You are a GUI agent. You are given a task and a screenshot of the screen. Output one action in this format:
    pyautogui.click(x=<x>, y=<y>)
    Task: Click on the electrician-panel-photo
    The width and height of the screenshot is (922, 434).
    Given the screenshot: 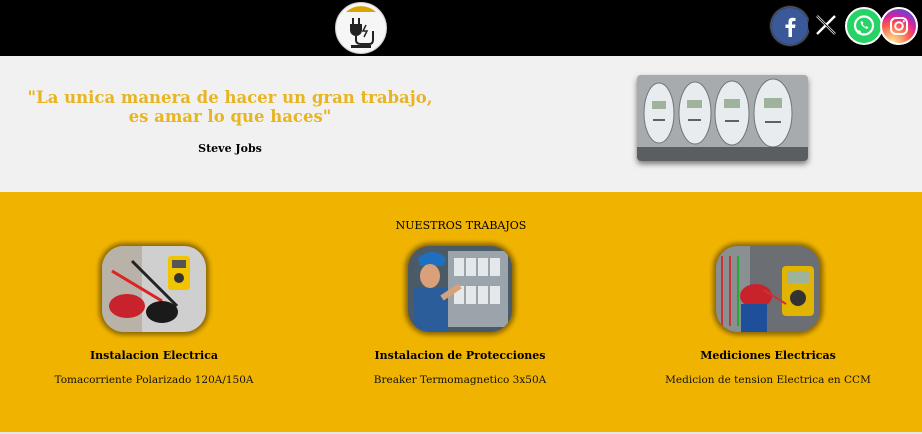 What is the action you would take?
    pyautogui.click(x=460, y=289)
    